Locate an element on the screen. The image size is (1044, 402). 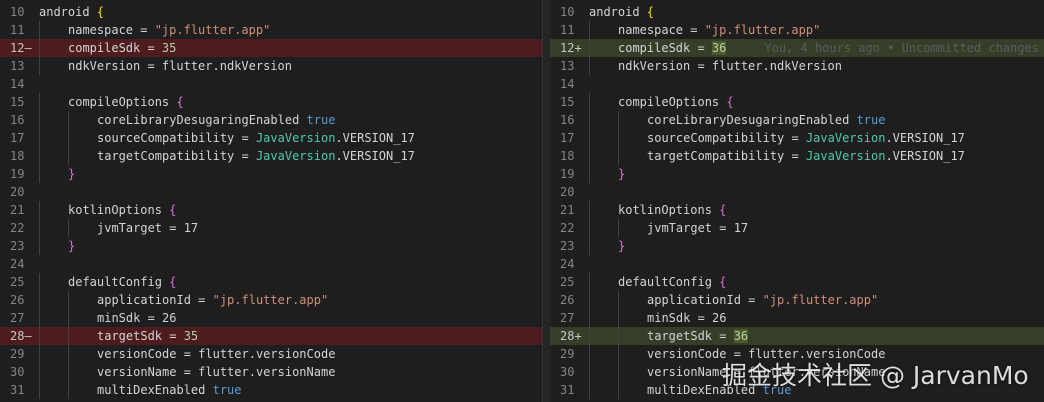
code-text: versionCode = flutter.versionCode is located at coordinates (216, 354).